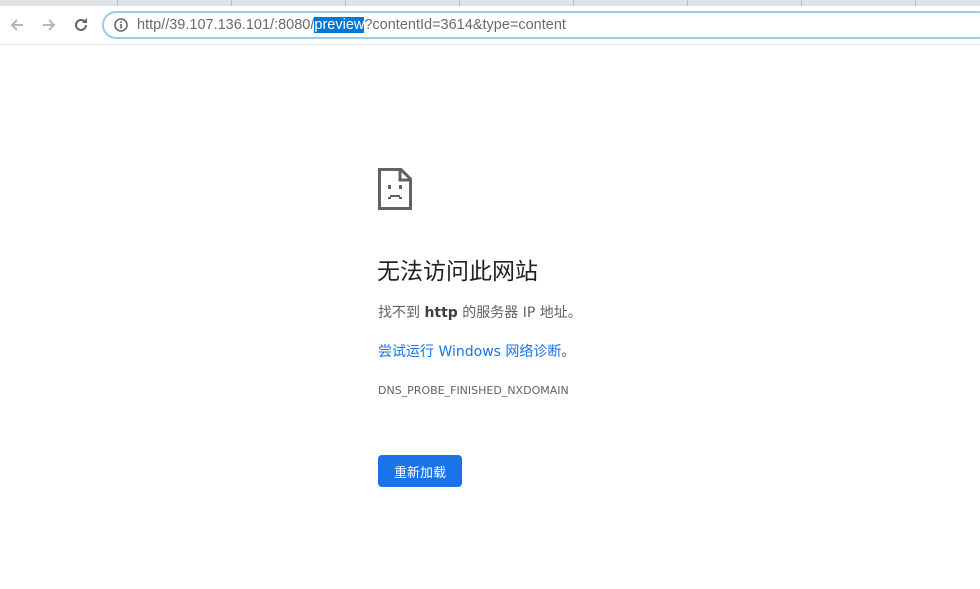 Image resolution: width=980 pixels, height=589 pixels. I want to click on arrow-left-icon, so click(16, 25).